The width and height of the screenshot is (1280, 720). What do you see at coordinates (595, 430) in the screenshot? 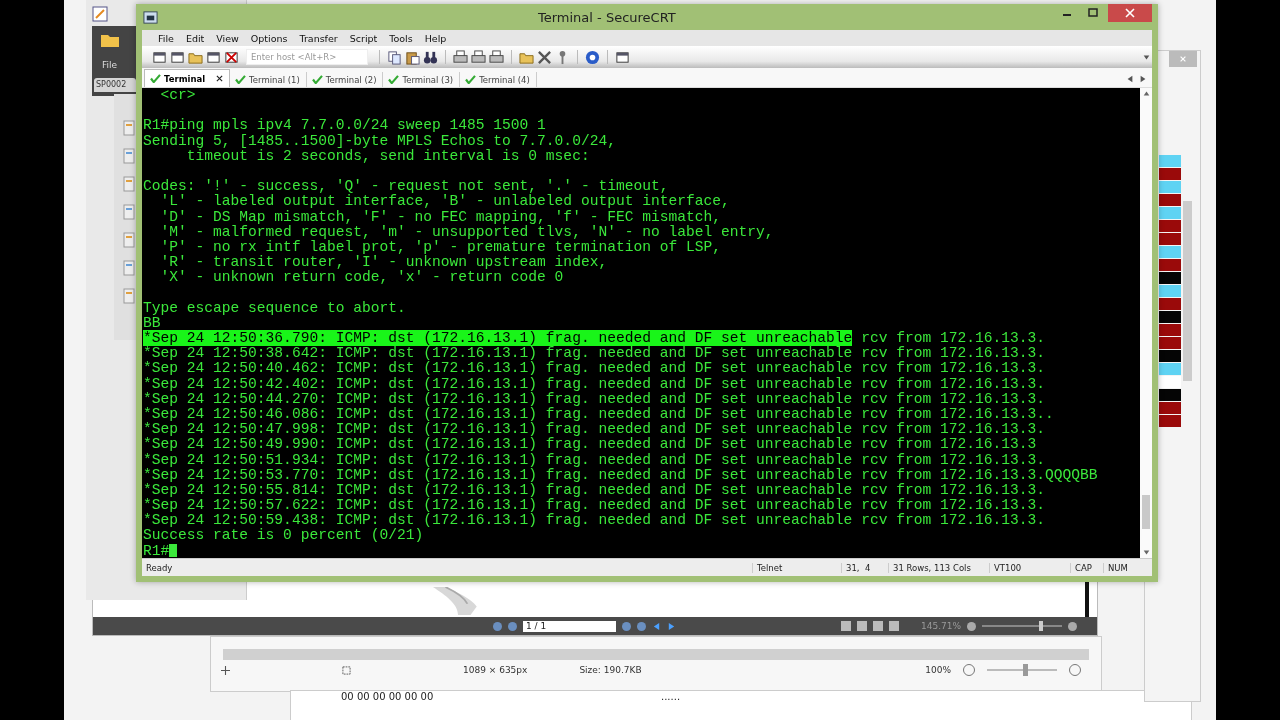
I see `terminal-line: *Sep 24 12:50:47.998: ICMP: dst (172.16.13.1) frag. needed and DF set unreachable rcv from 172.16.13.3.` at bounding box center [595, 430].